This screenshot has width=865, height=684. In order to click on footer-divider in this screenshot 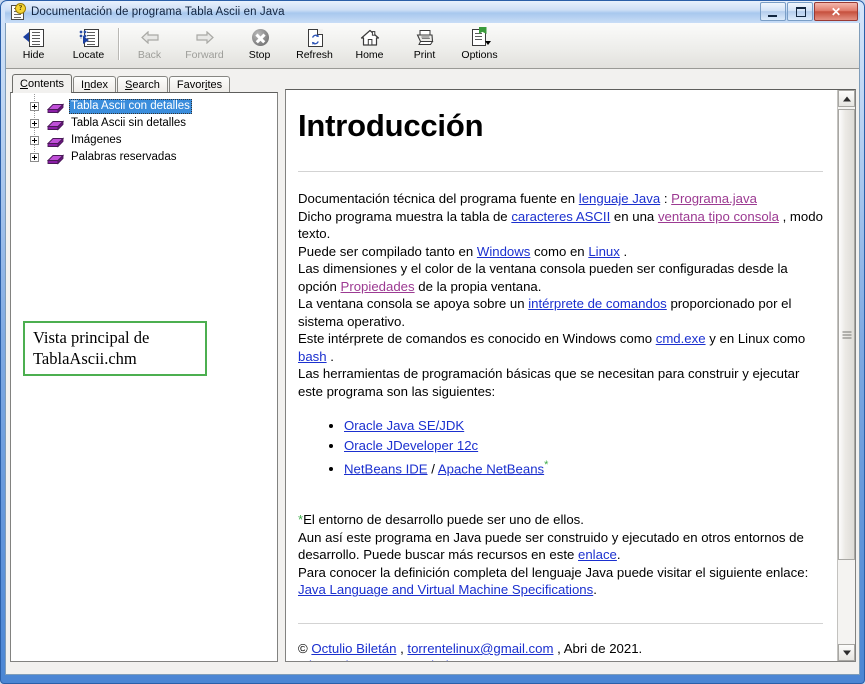, I will do `click(560, 623)`.